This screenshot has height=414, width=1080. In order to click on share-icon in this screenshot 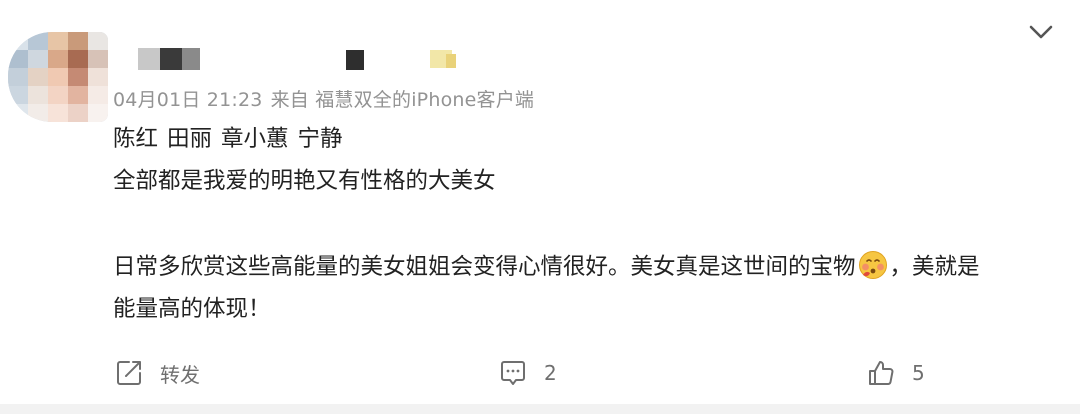, I will do `click(129, 373)`.